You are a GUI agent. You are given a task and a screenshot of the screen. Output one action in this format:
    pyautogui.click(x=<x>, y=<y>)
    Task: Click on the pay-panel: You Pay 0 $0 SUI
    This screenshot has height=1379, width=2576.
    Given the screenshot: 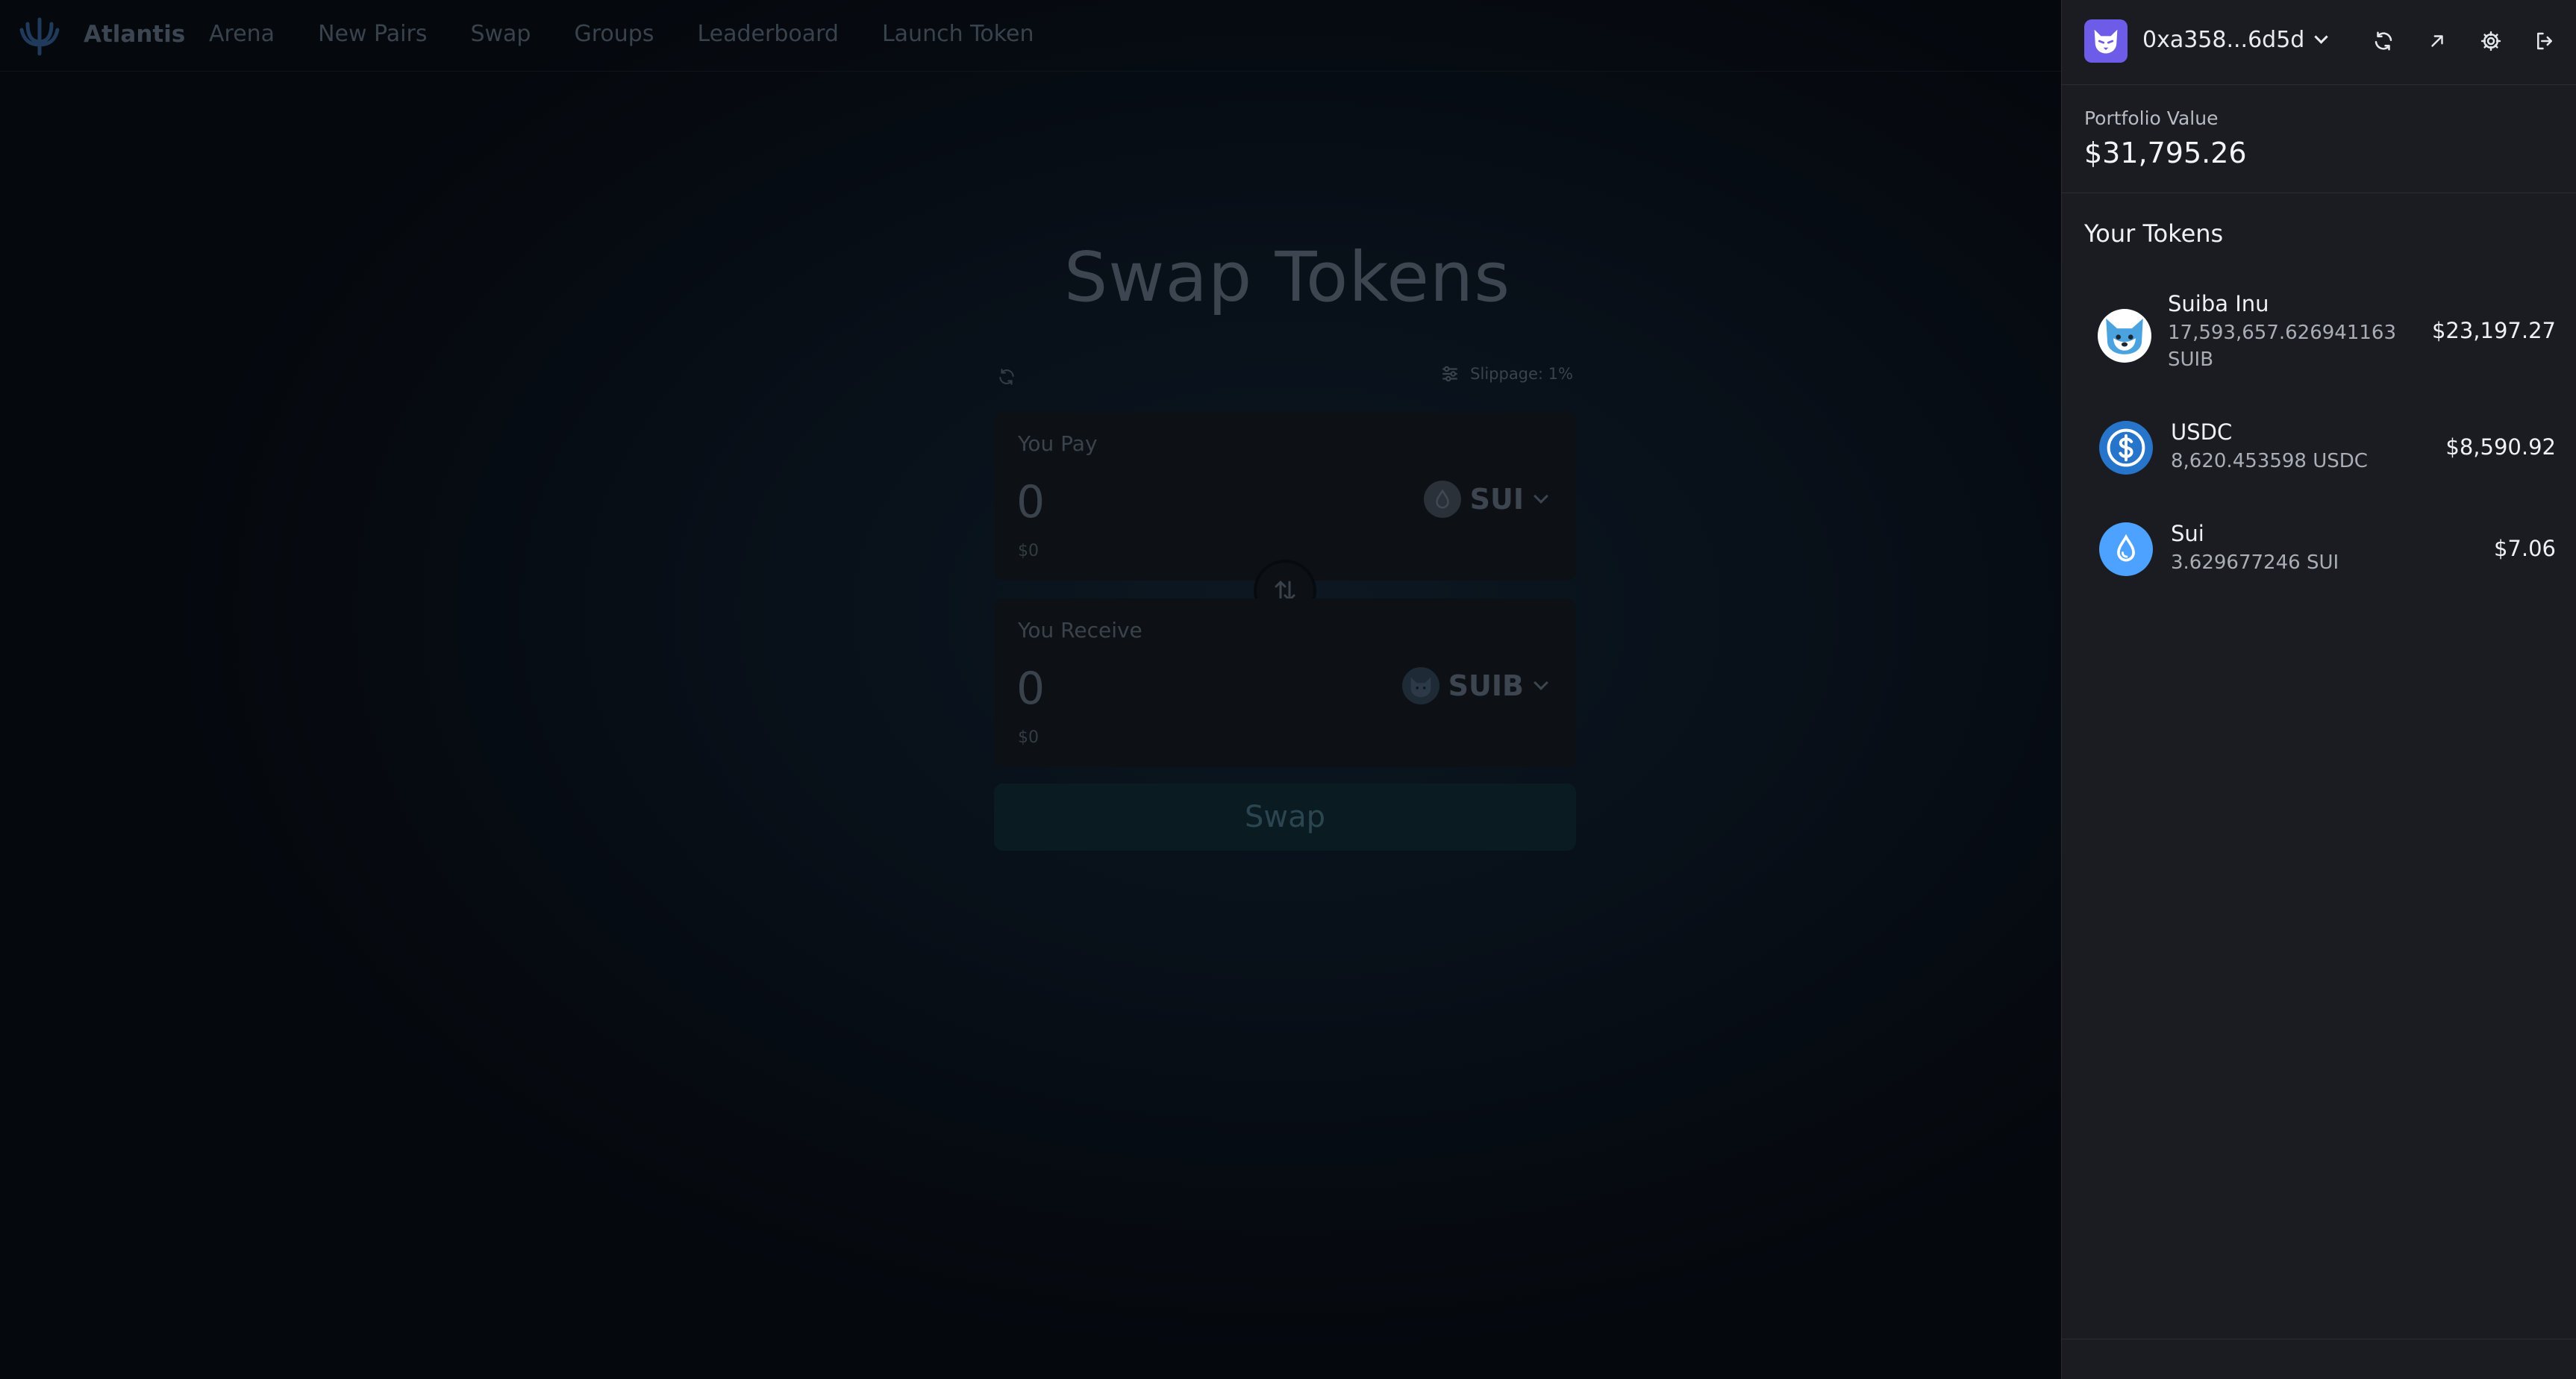 What is the action you would take?
    pyautogui.click(x=1285, y=496)
    